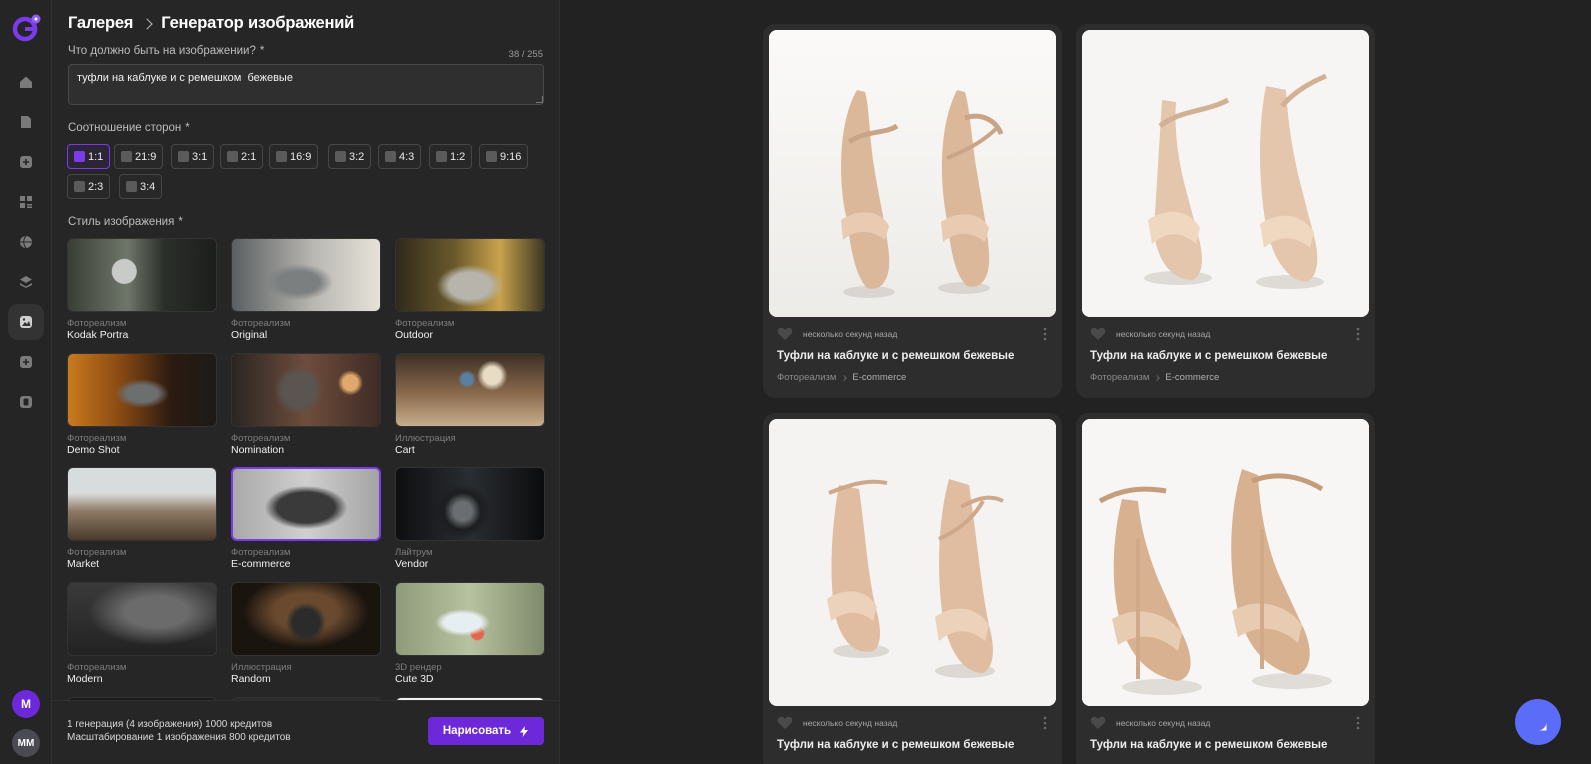  Describe the element at coordinates (89, 186) in the screenshot. I see `ratio-option-2-3: 2:3` at that location.